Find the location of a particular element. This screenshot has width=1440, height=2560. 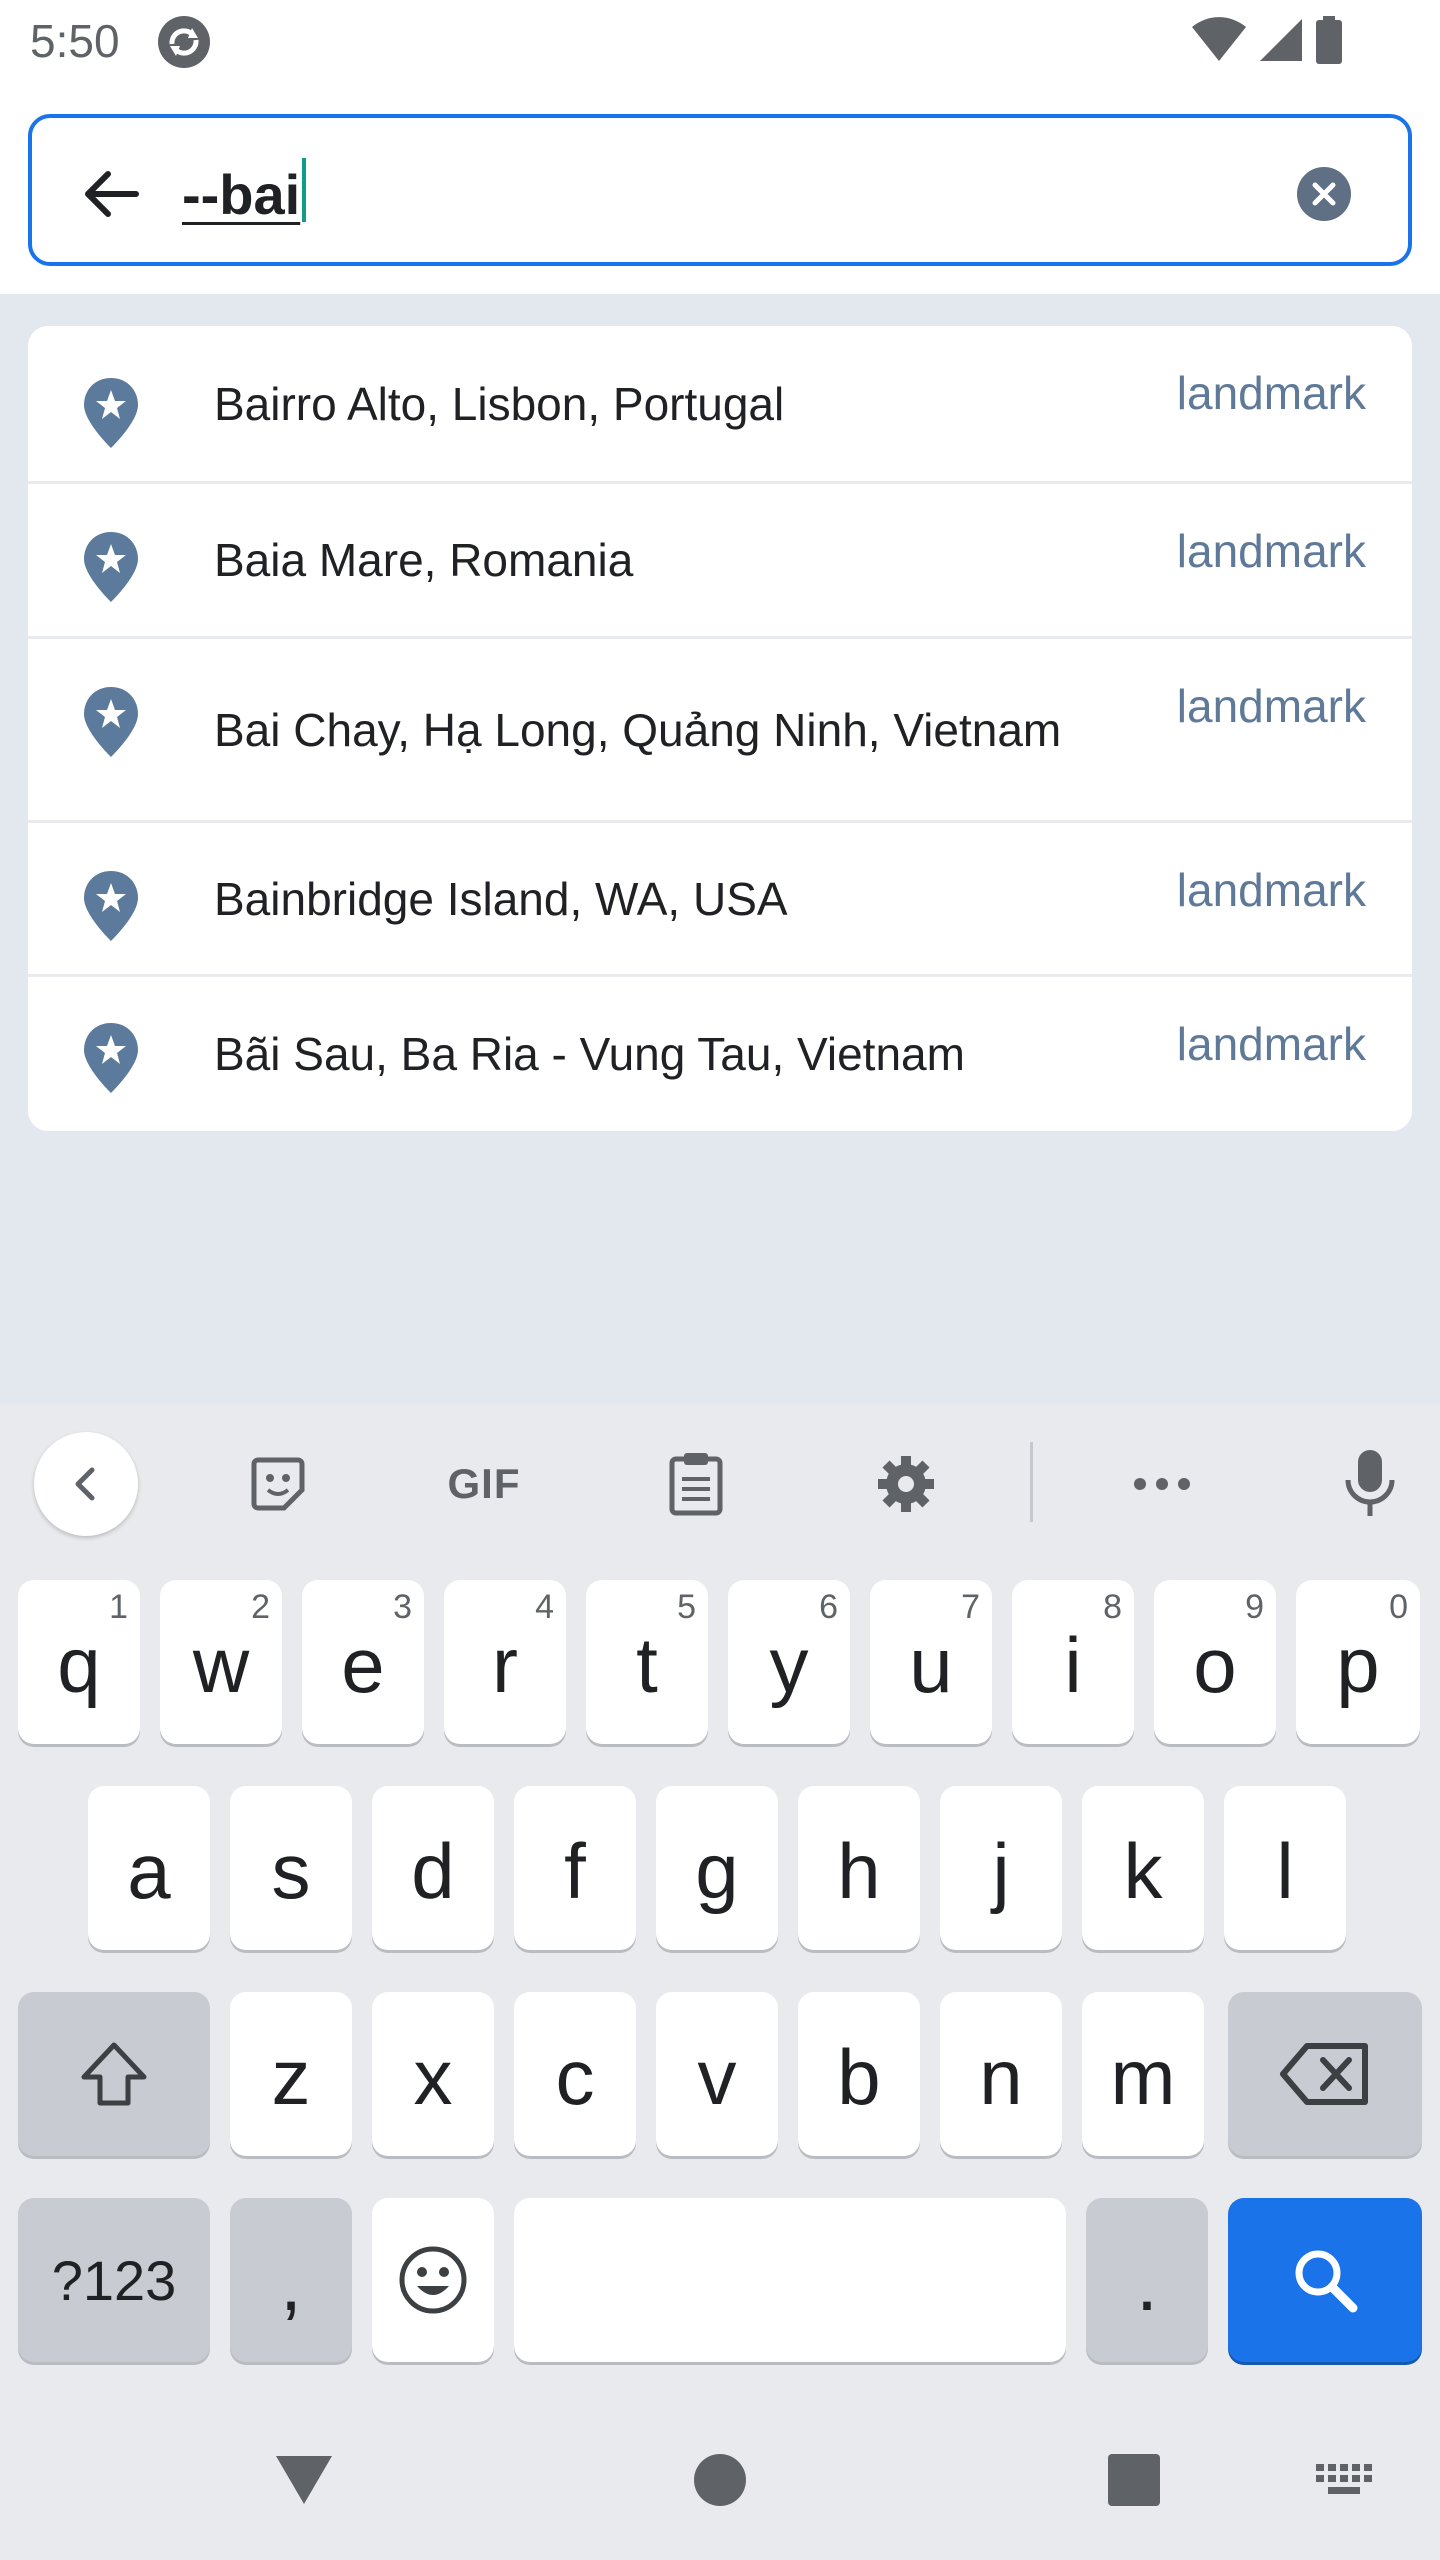

key-v: v is located at coordinates (717, 2074).